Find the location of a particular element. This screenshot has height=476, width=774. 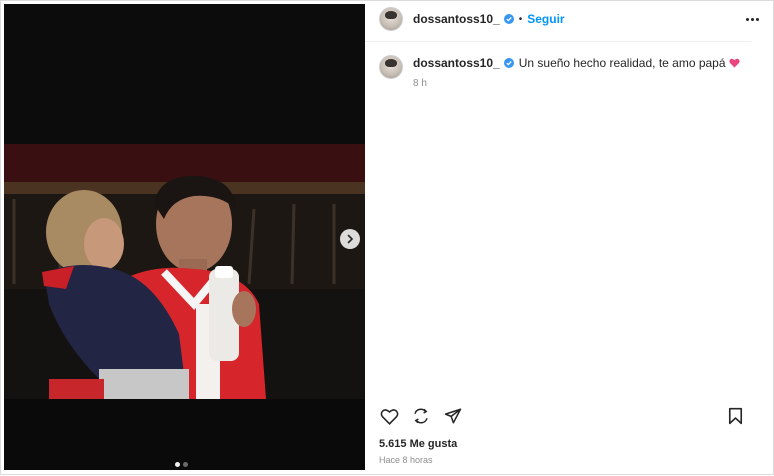

carousel-dot is located at coordinates (185, 464).